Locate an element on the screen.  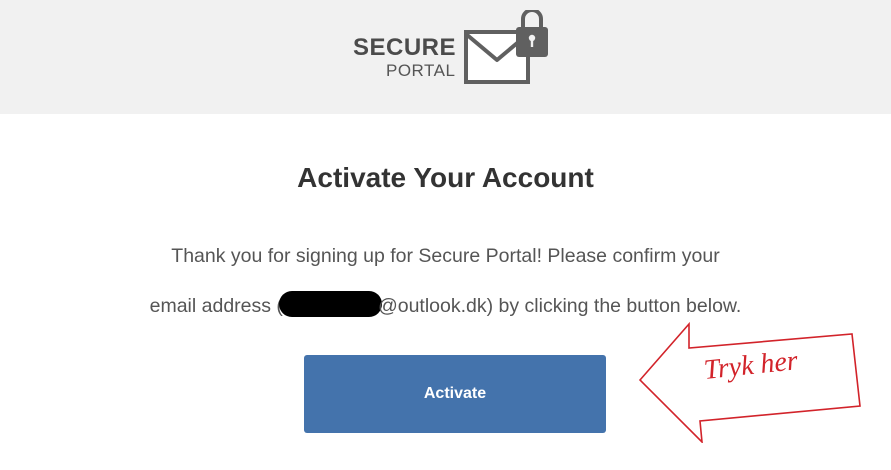
logo-text-secure: SECURE is located at coordinates (405, 47).